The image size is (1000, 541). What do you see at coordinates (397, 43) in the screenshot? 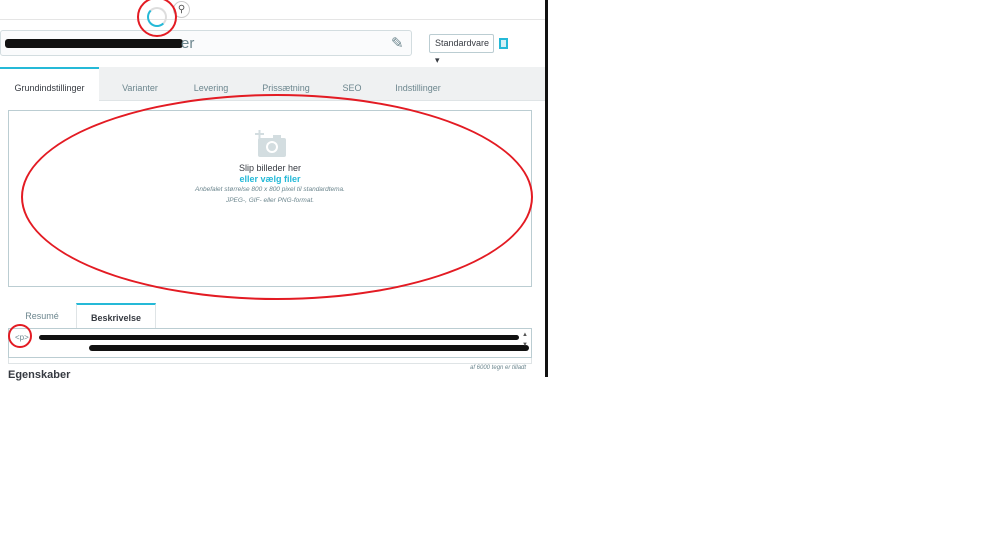
I see `edit-pencil-icon: ✎` at bounding box center [397, 43].